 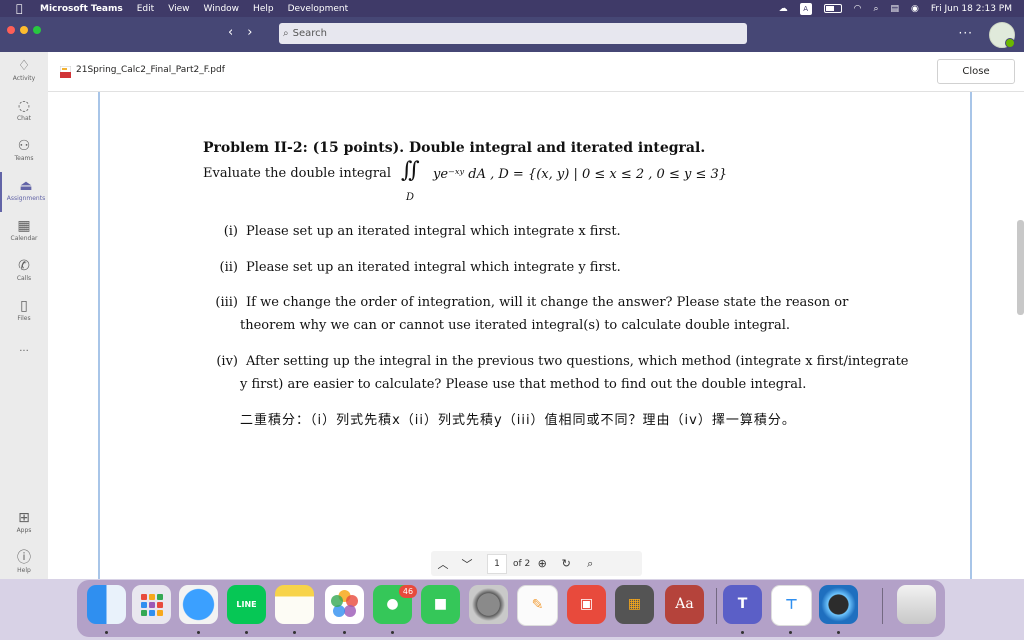 I want to click on search-box: ⌕ Search, so click(x=513, y=33).